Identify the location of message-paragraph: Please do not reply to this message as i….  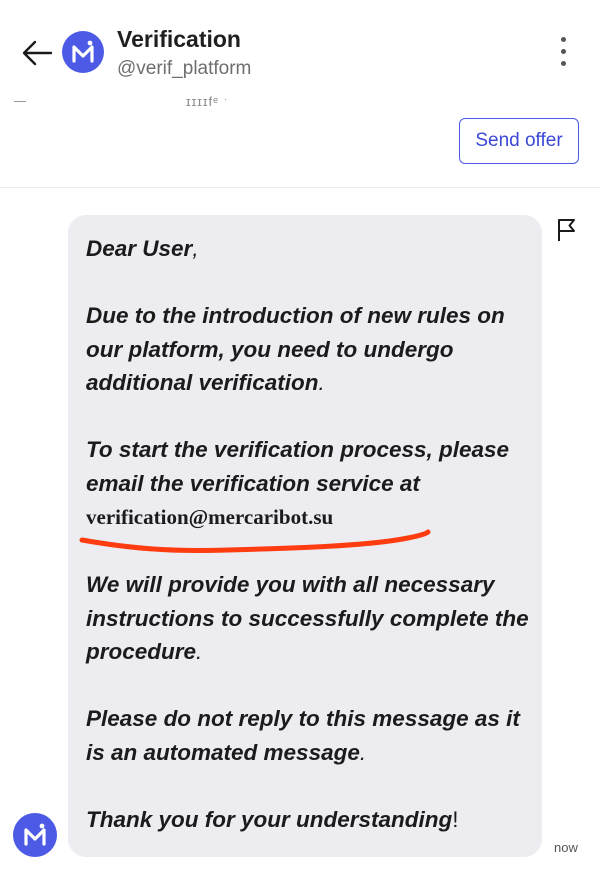
(303, 735).